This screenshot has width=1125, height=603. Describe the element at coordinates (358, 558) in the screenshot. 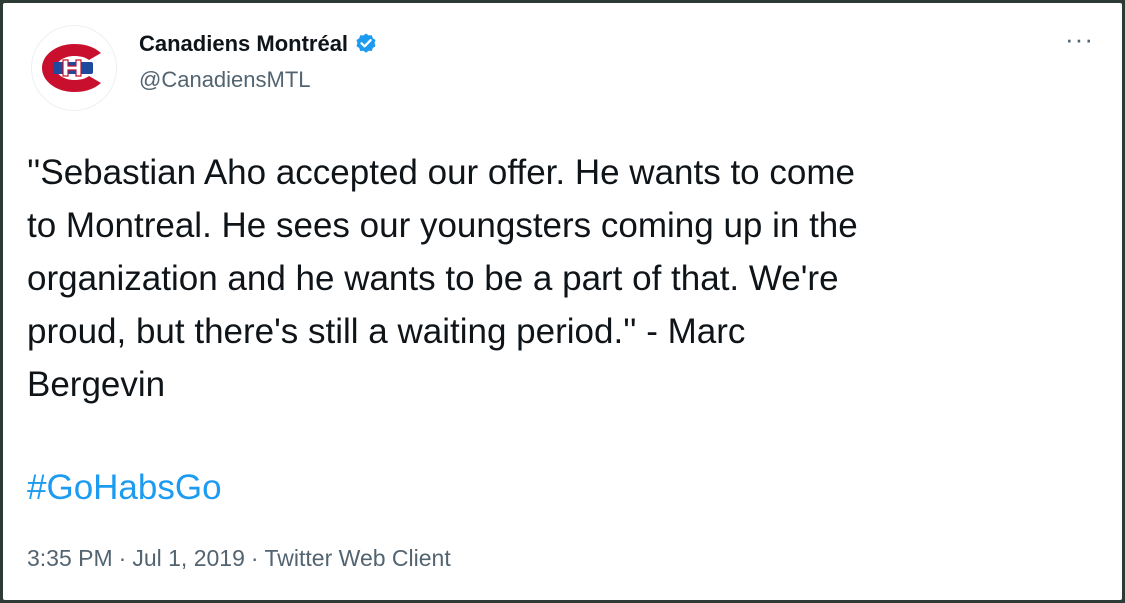

I see `tweet-source: Twitter Web Client` at that location.